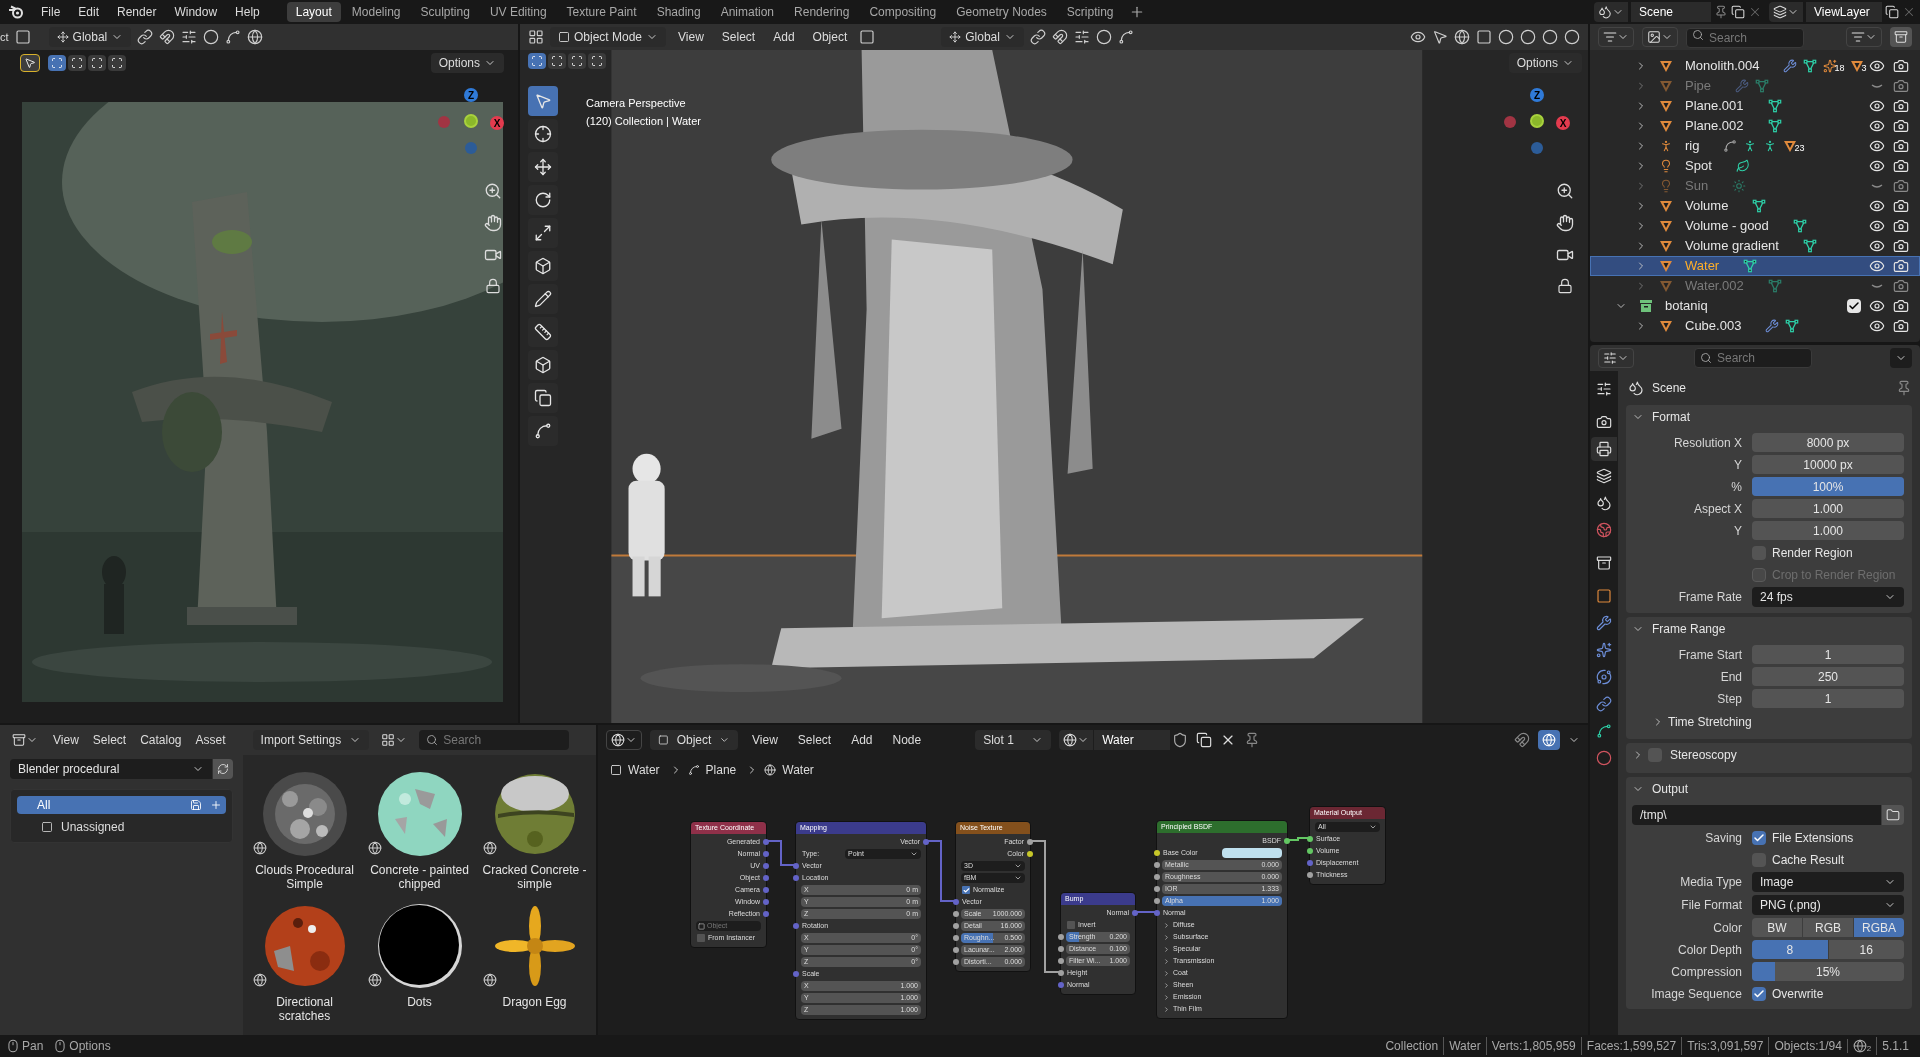  What do you see at coordinates (1768, 722) in the screenshot?
I see `subpanel-header: Time Stretching` at bounding box center [1768, 722].